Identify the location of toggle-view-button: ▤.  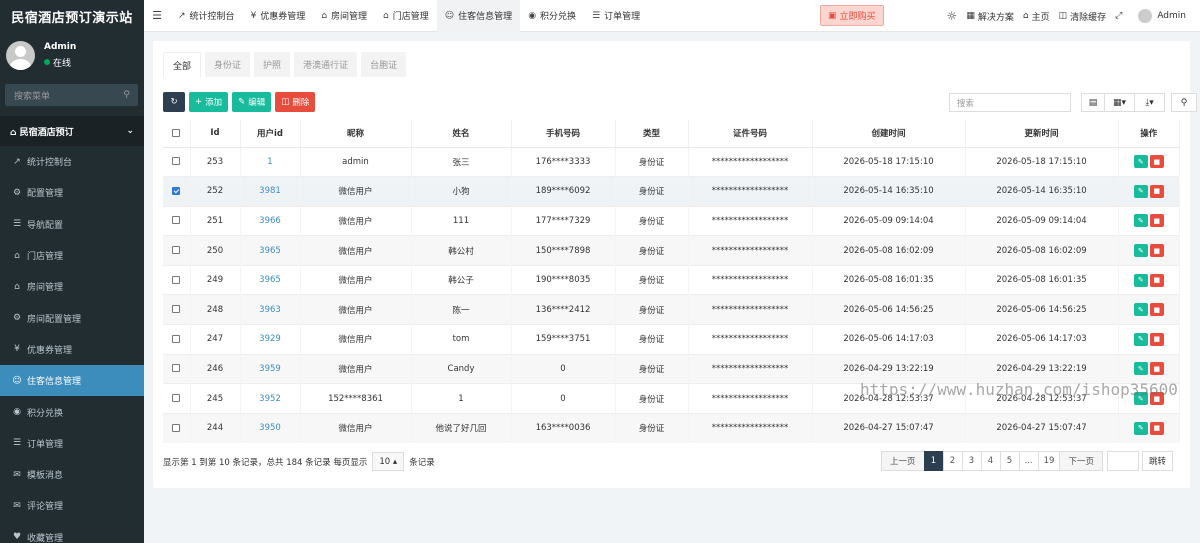
(1093, 102).